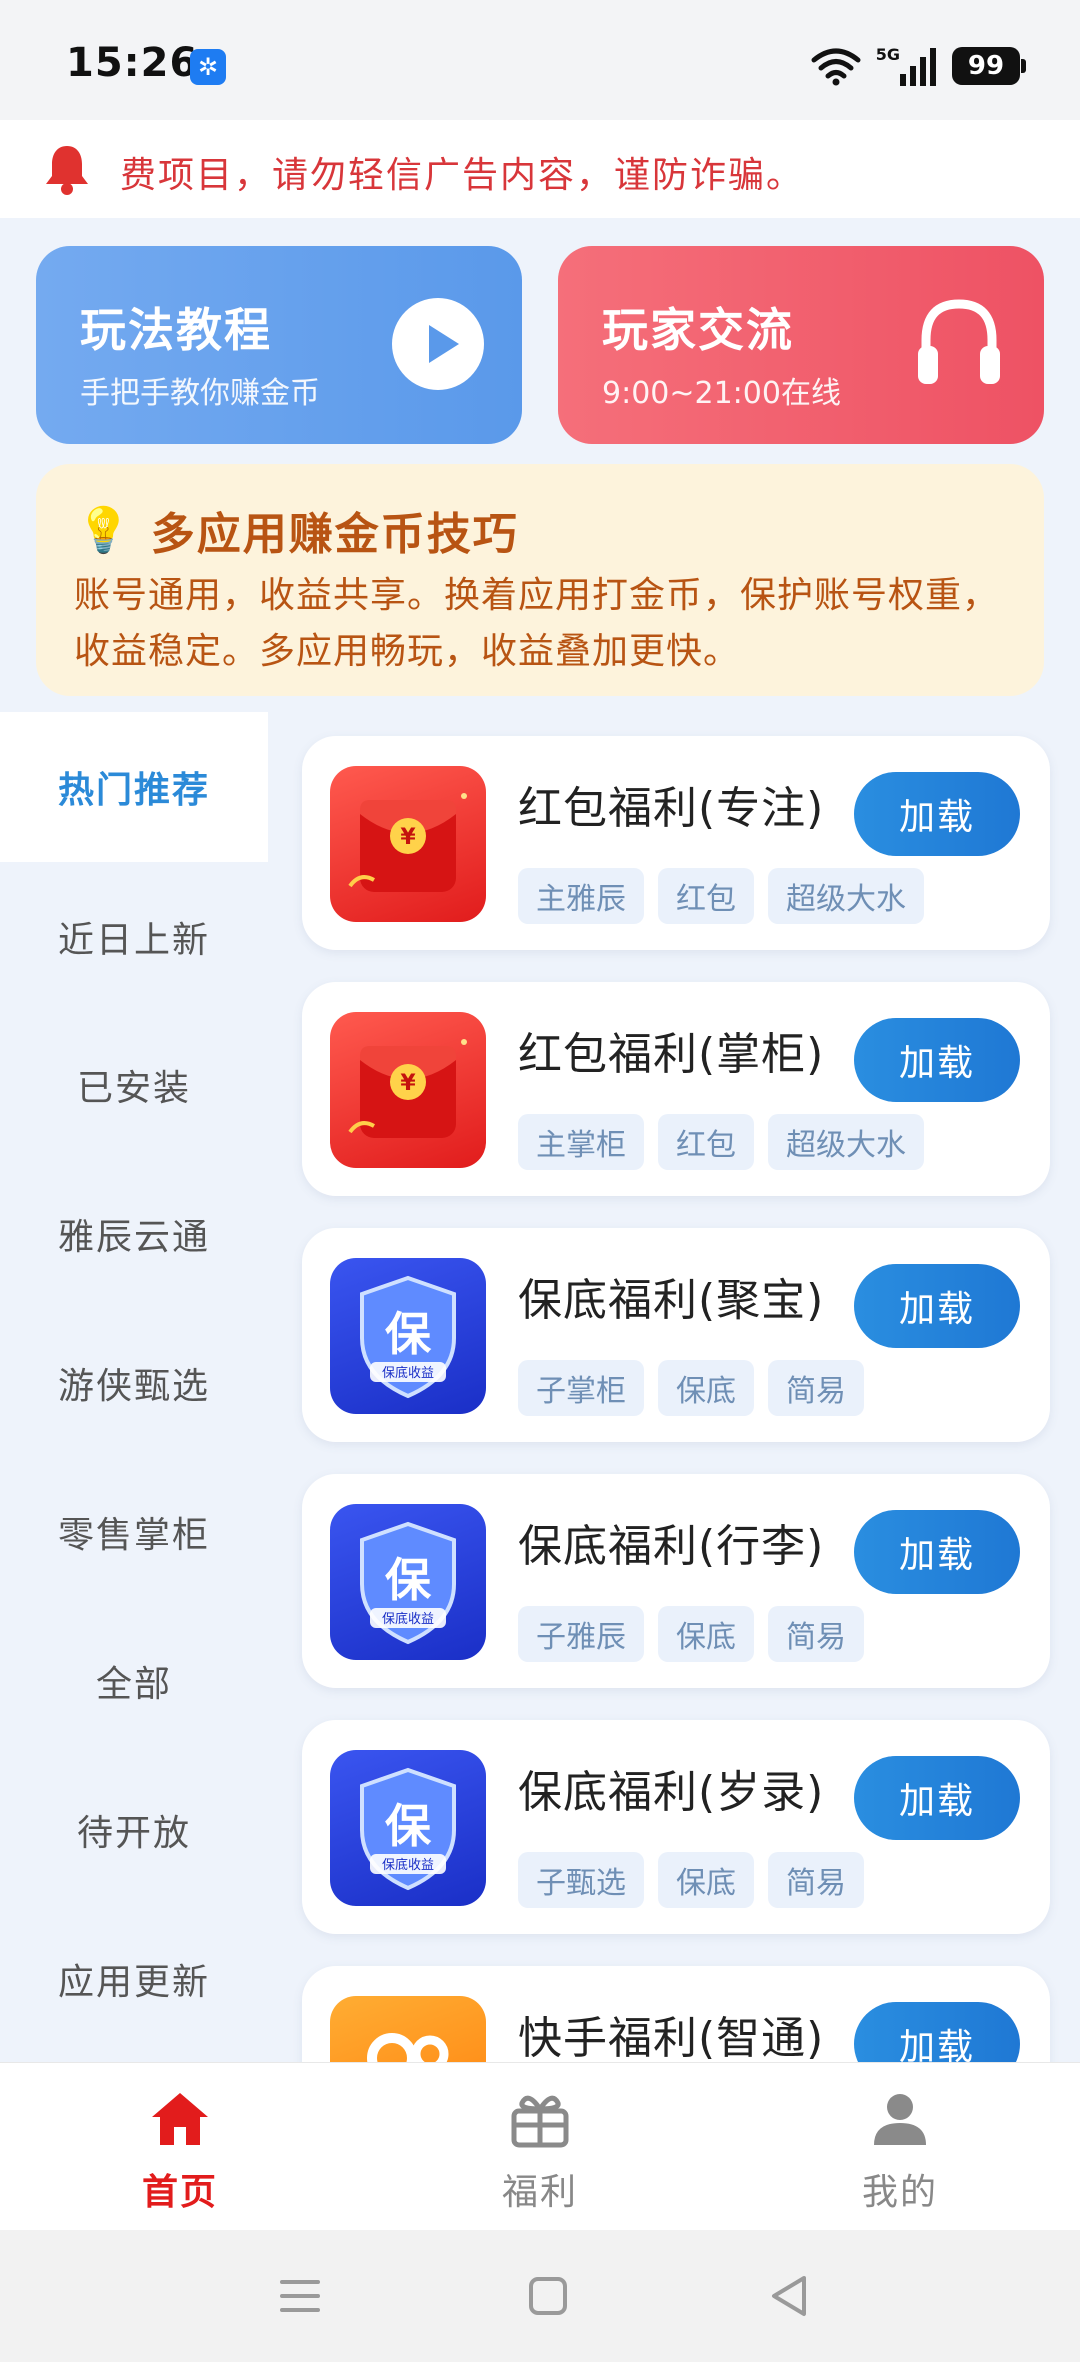 The image size is (1080, 2362). What do you see at coordinates (539, 2192) in the screenshot?
I see `nav-welfare-label: 福利` at bounding box center [539, 2192].